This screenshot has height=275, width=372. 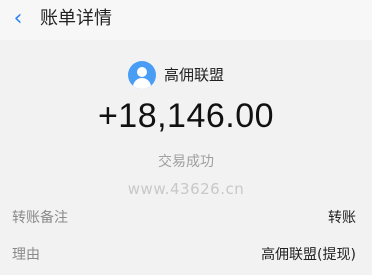 What do you see at coordinates (40, 218) in the screenshot?
I see `detail-label: 转账备注` at bounding box center [40, 218].